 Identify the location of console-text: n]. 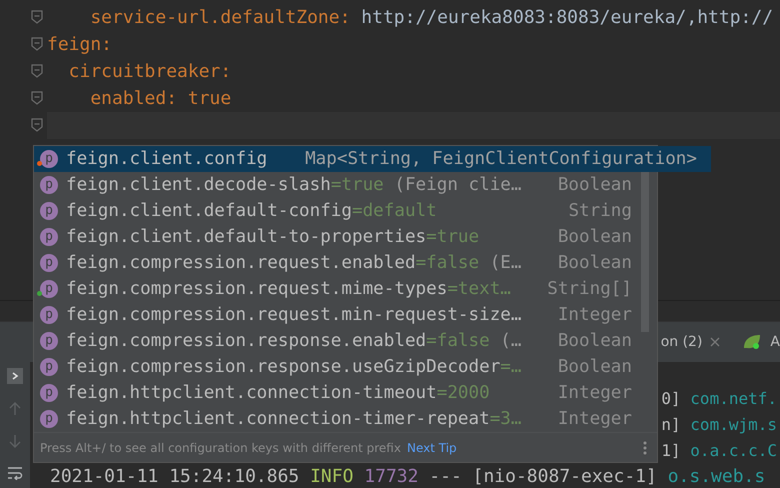
(671, 425).